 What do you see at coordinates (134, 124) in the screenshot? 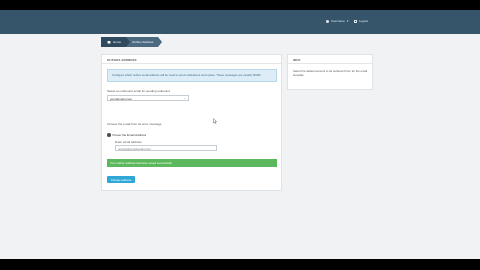
I see `radio-section-label: Choose the email from as error message` at bounding box center [134, 124].